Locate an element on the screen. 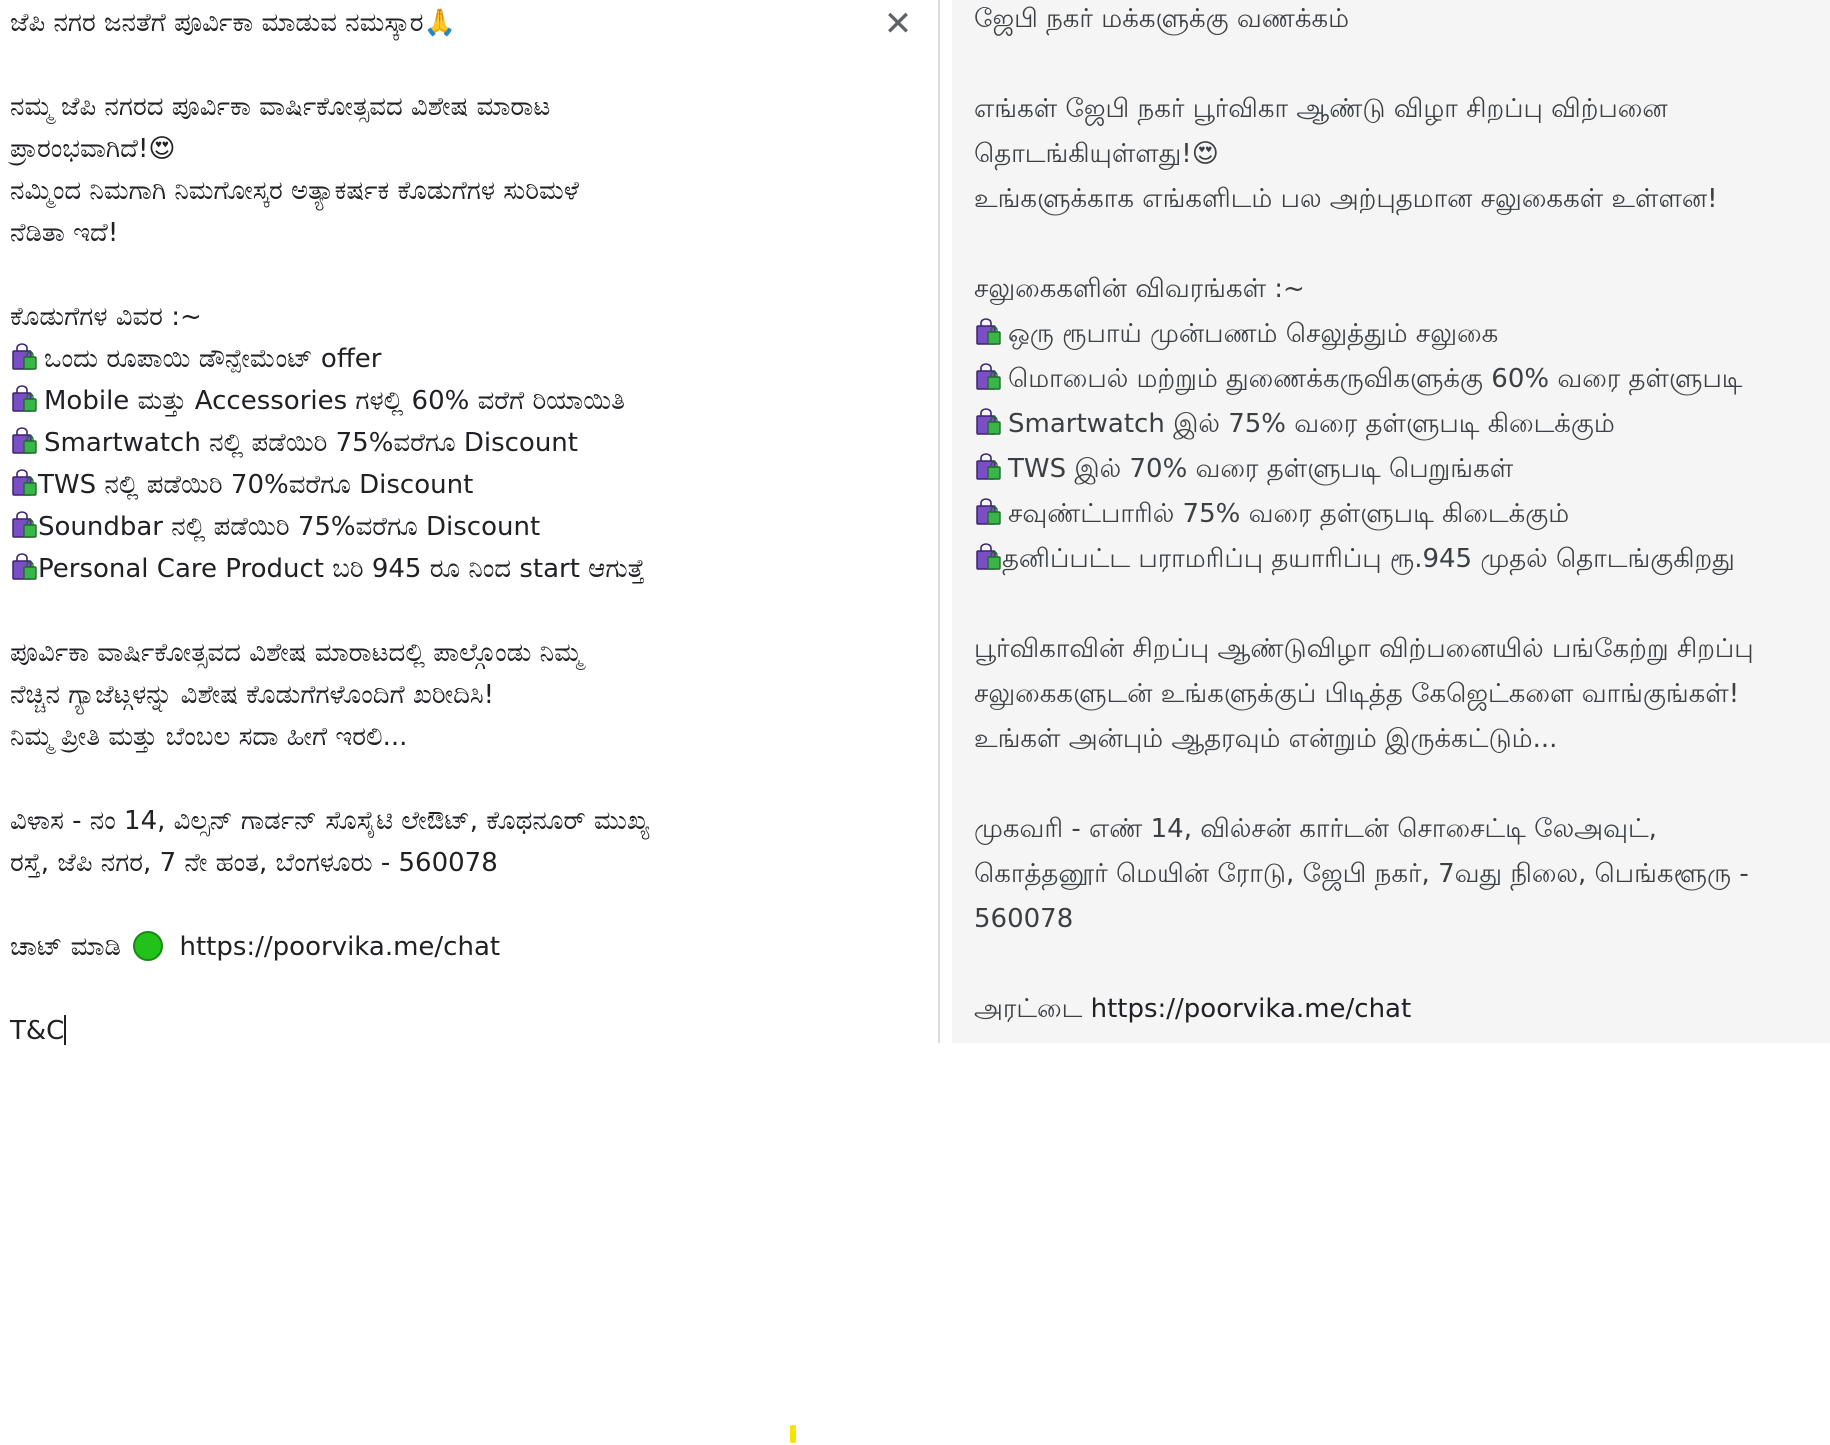 This screenshot has width=1830, height=1445. green-circle-icon is located at coordinates (148, 946).